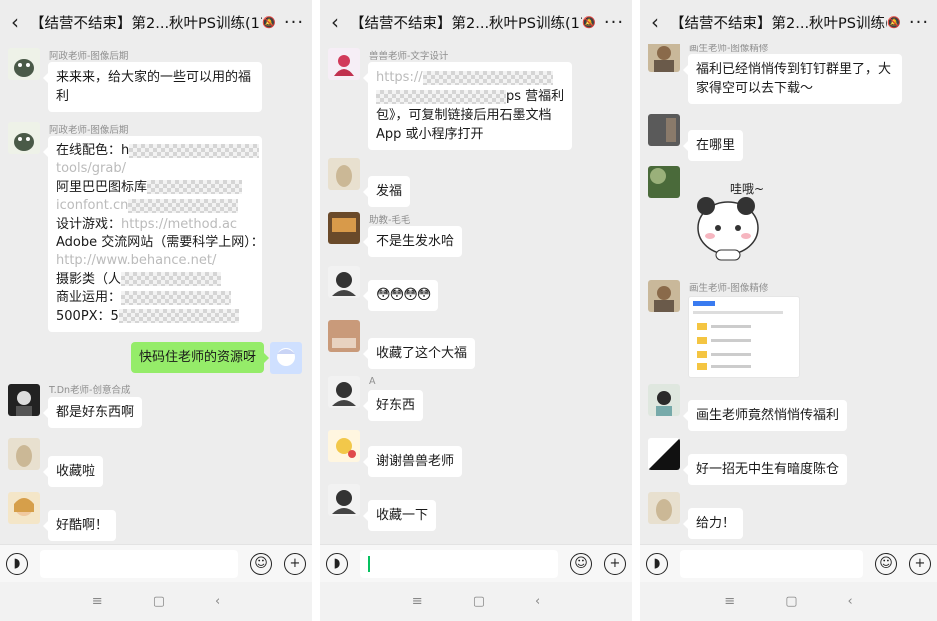 The image size is (937, 621). I want to click on link-text: tools/grab/, so click(91, 168).